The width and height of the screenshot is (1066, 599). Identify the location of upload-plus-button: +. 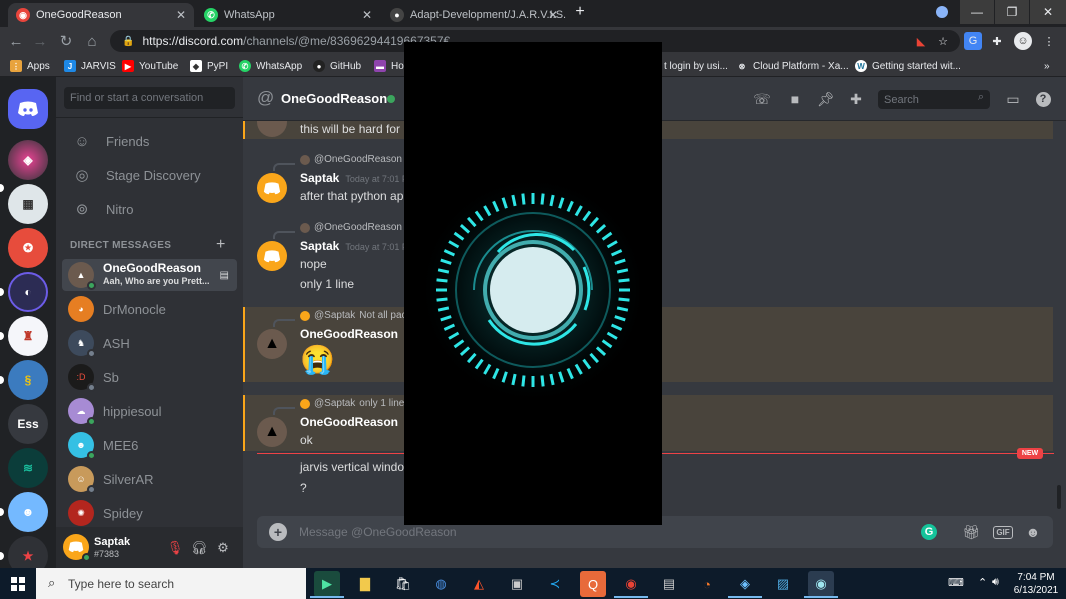
(278, 532).